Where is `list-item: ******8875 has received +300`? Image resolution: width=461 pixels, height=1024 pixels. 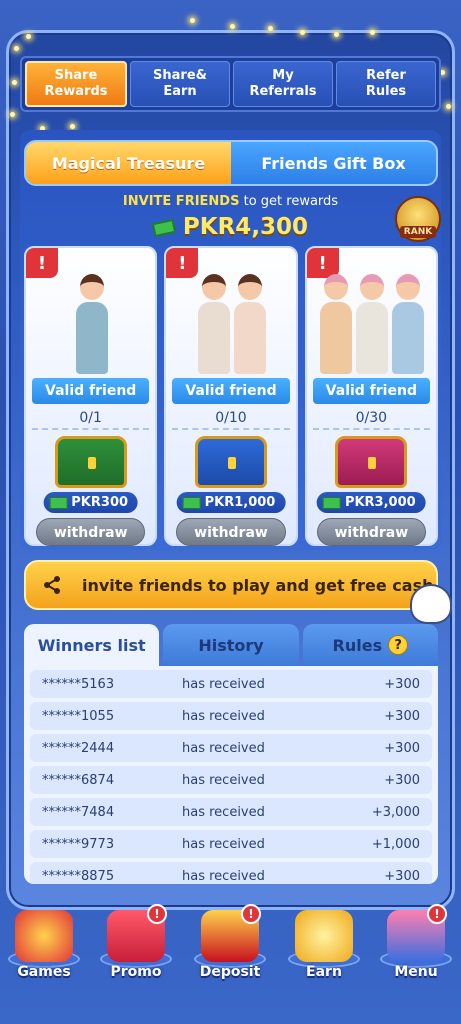 list-item: ******8875 has received +300 is located at coordinates (231, 873).